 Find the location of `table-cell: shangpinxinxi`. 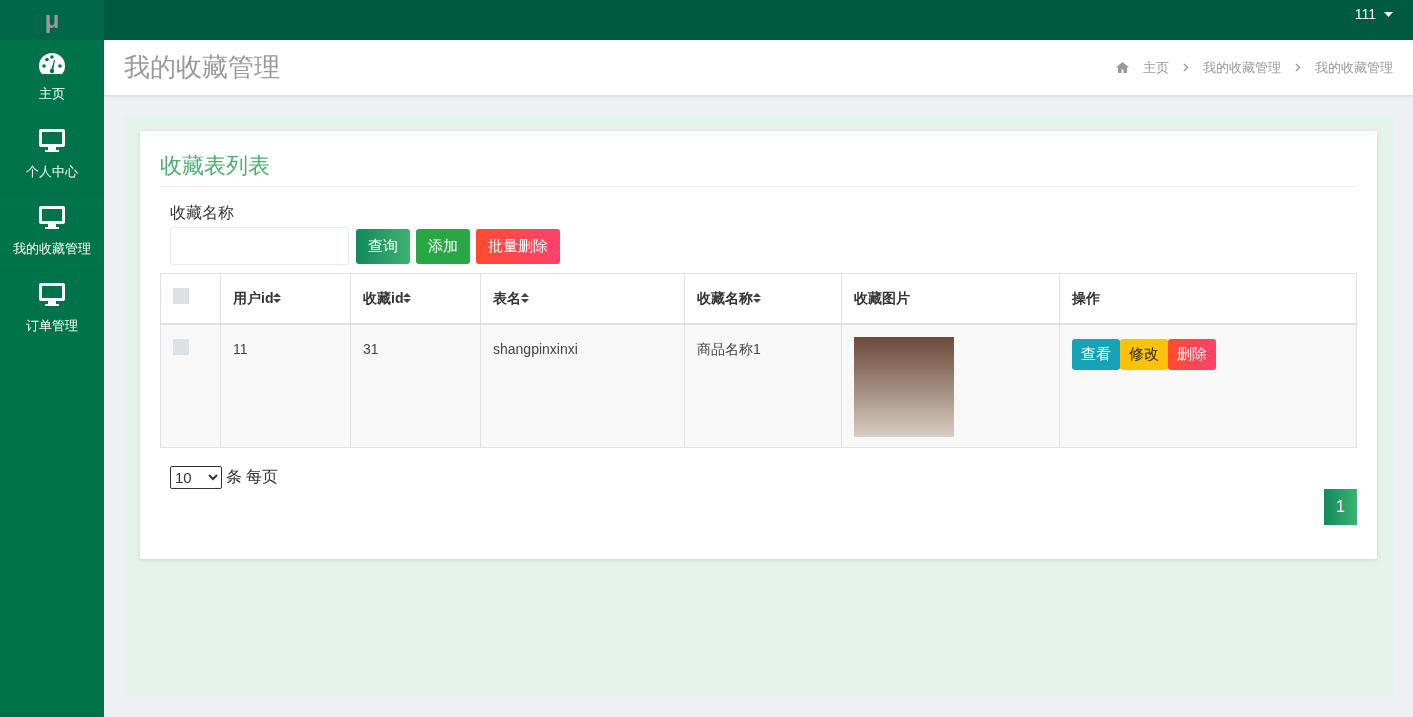

table-cell: shangpinxinxi is located at coordinates (582, 385).